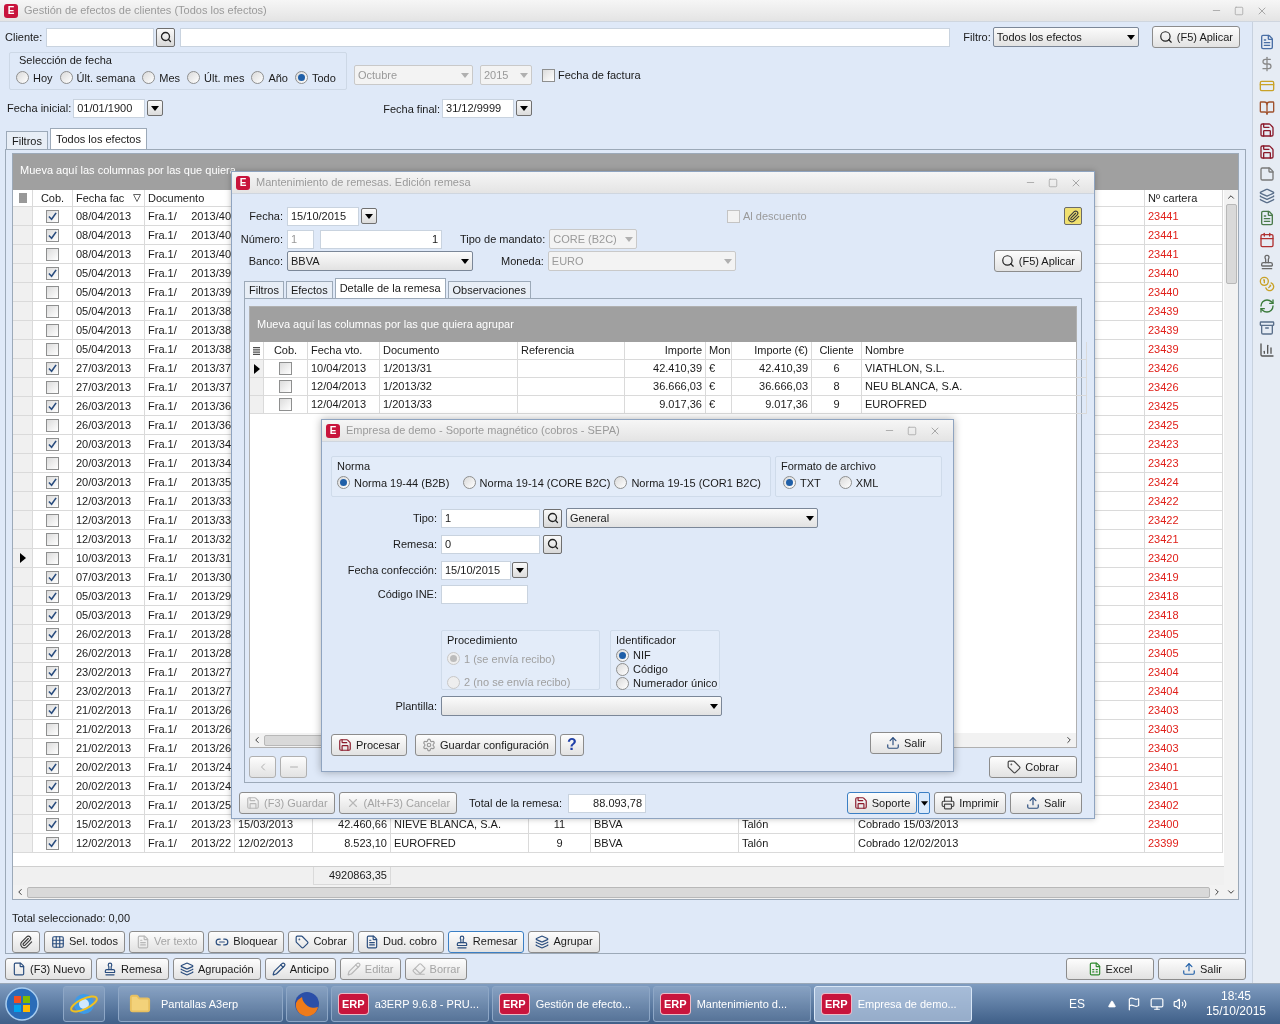 The height and width of the screenshot is (1024, 1280). Describe the element at coordinates (906, 743) in the screenshot. I see `exit-button: Salir` at that location.